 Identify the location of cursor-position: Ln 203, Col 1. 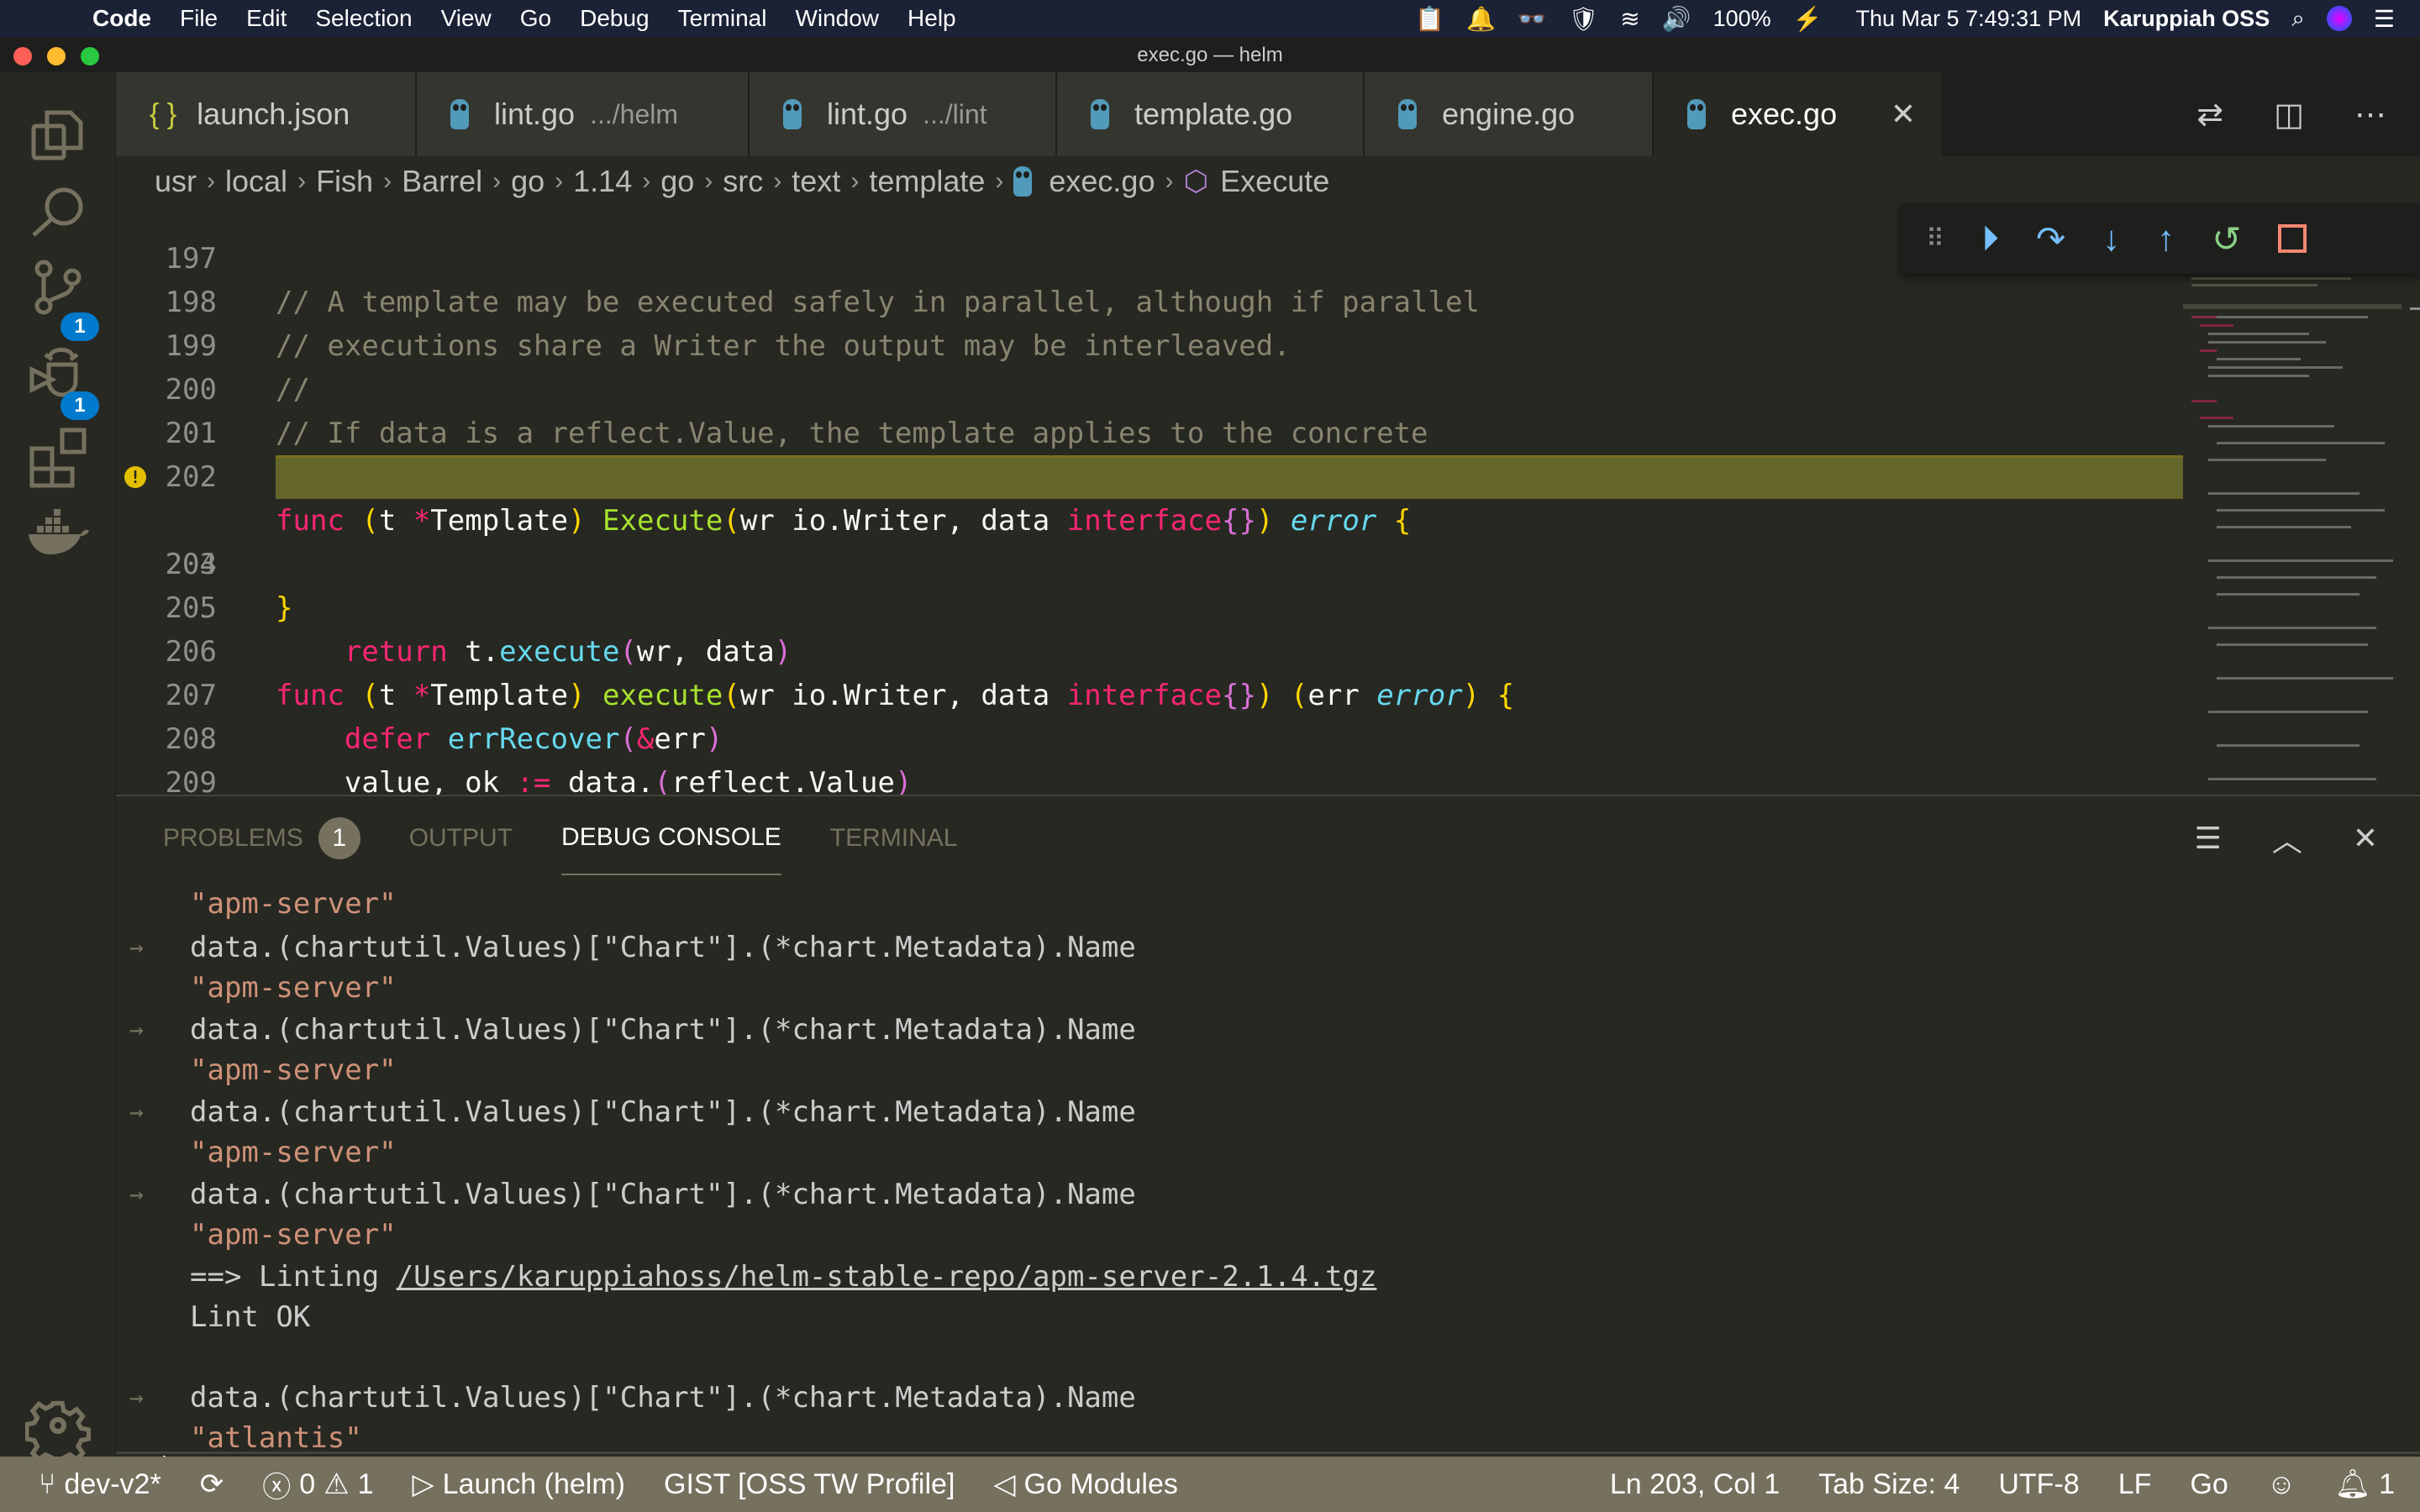
(1695, 1484).